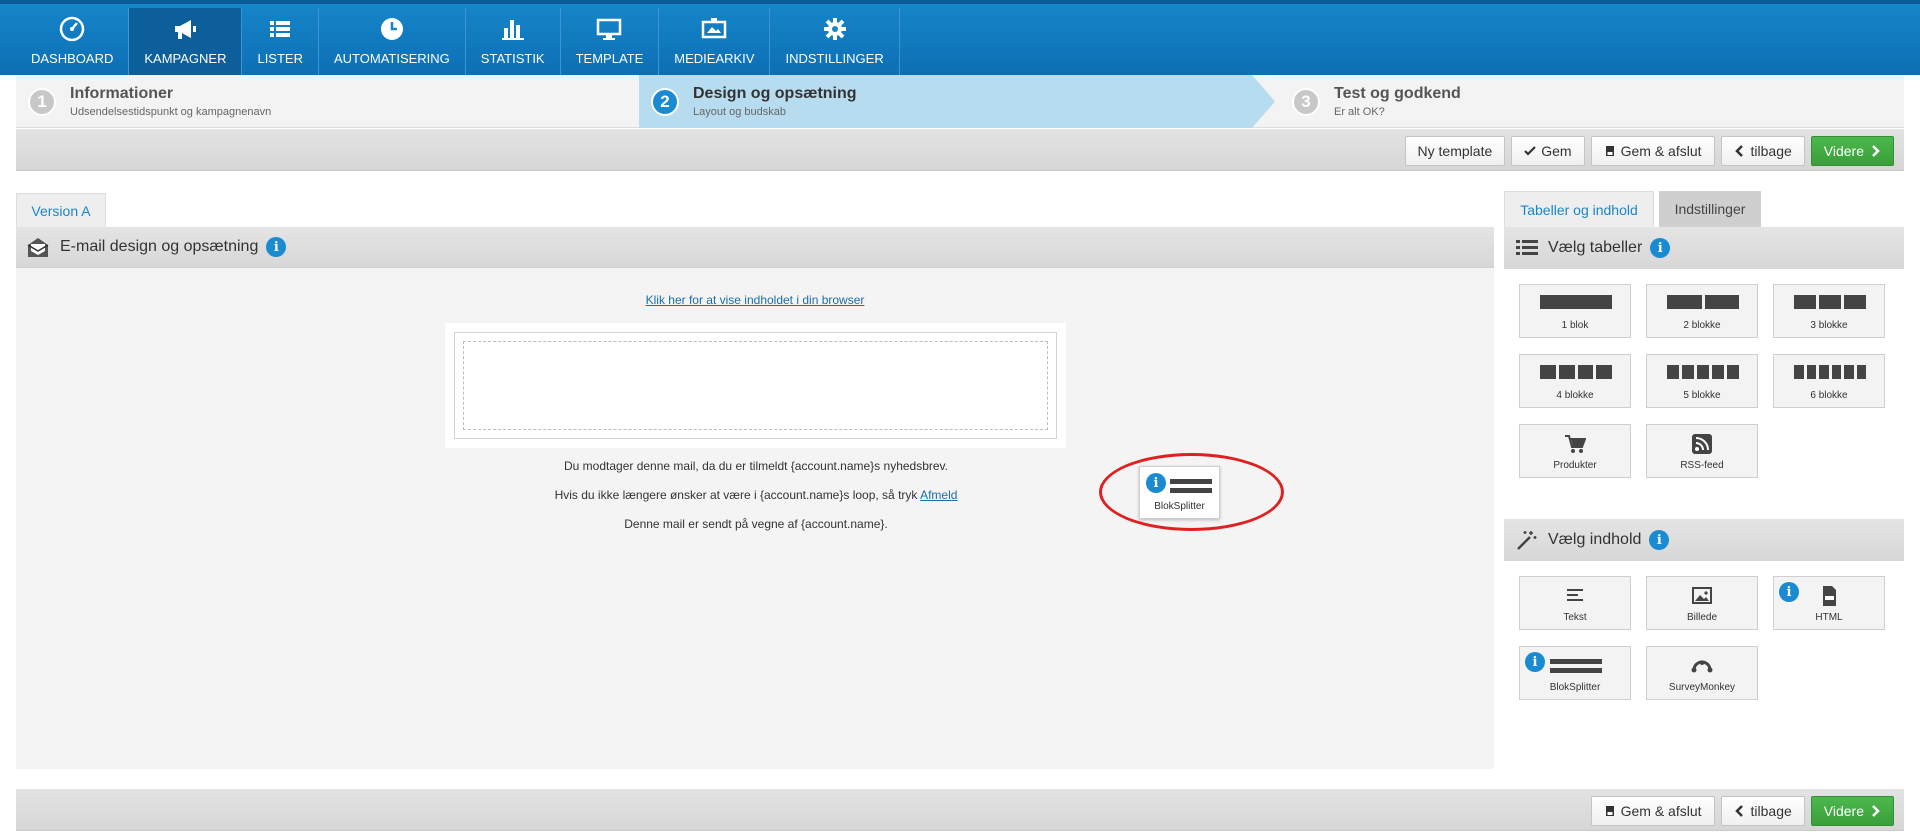  What do you see at coordinates (1575, 687) in the screenshot?
I see `tile-label: BlokSplitter` at bounding box center [1575, 687].